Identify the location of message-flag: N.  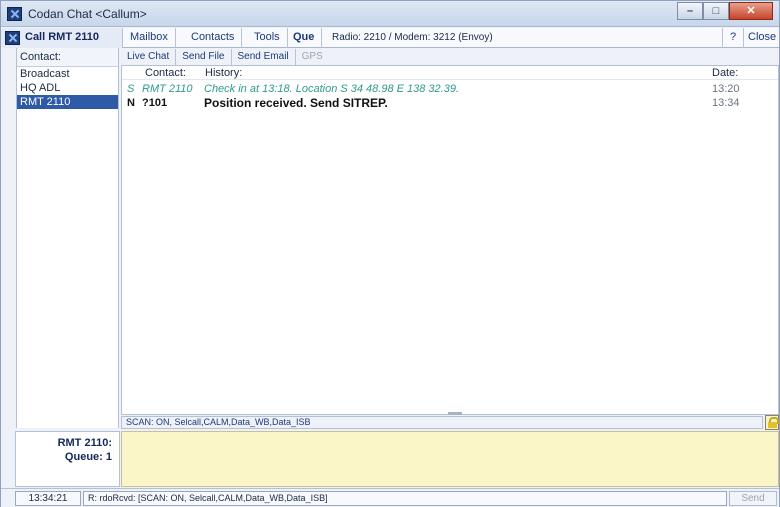
(131, 103).